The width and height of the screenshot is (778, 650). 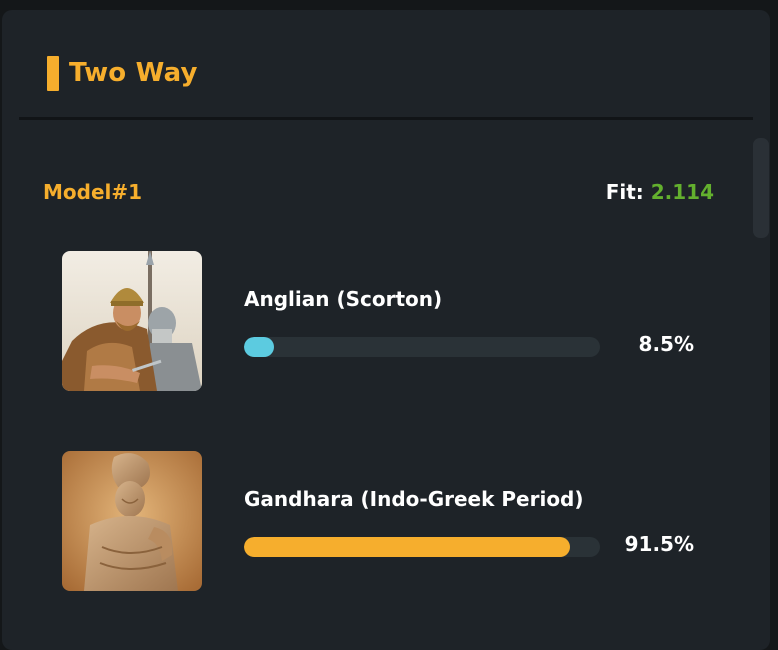 I want to click on fit-value: 2.114, so click(x=682, y=192).